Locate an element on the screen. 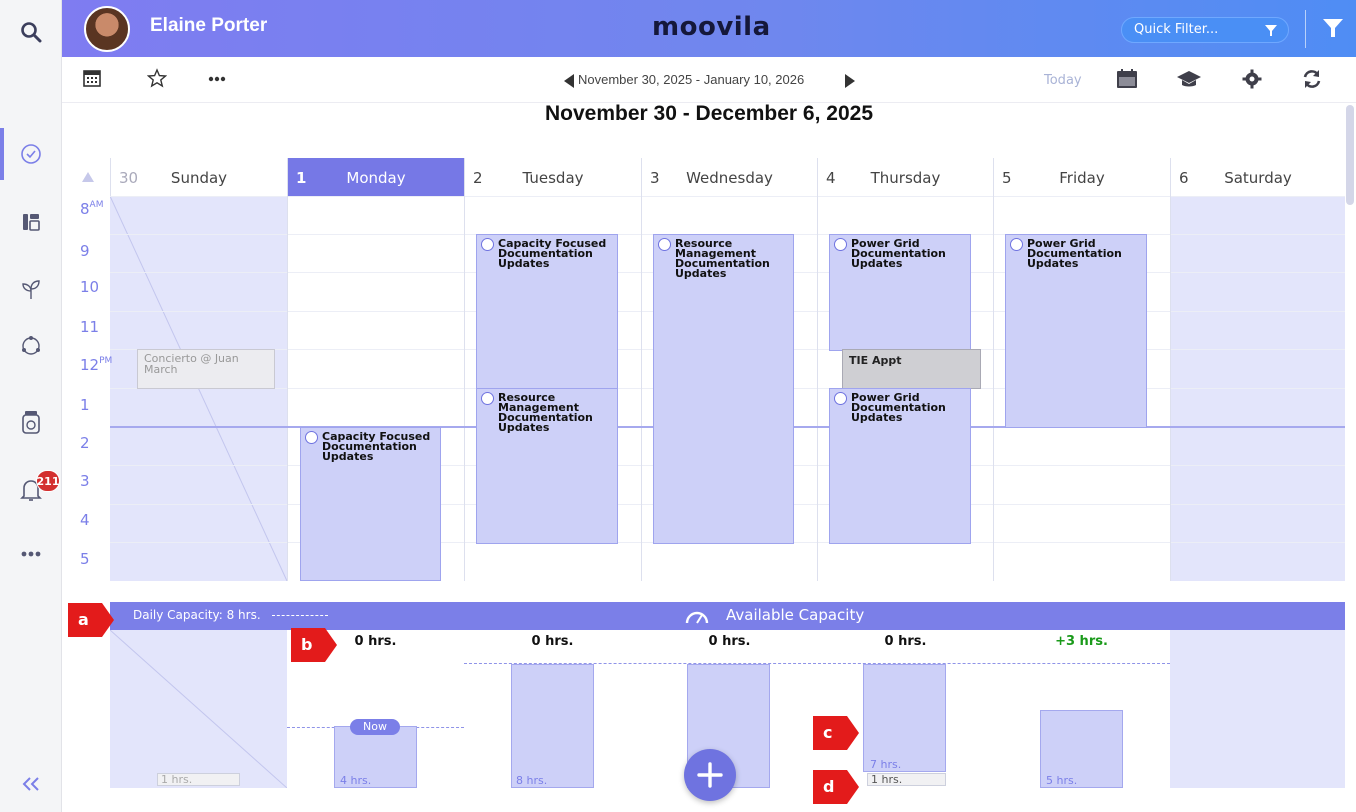 This screenshot has width=1356, height=812. event-tuesday-capacity-focused: Capacity Focused Documentation Updates is located at coordinates (547, 311).